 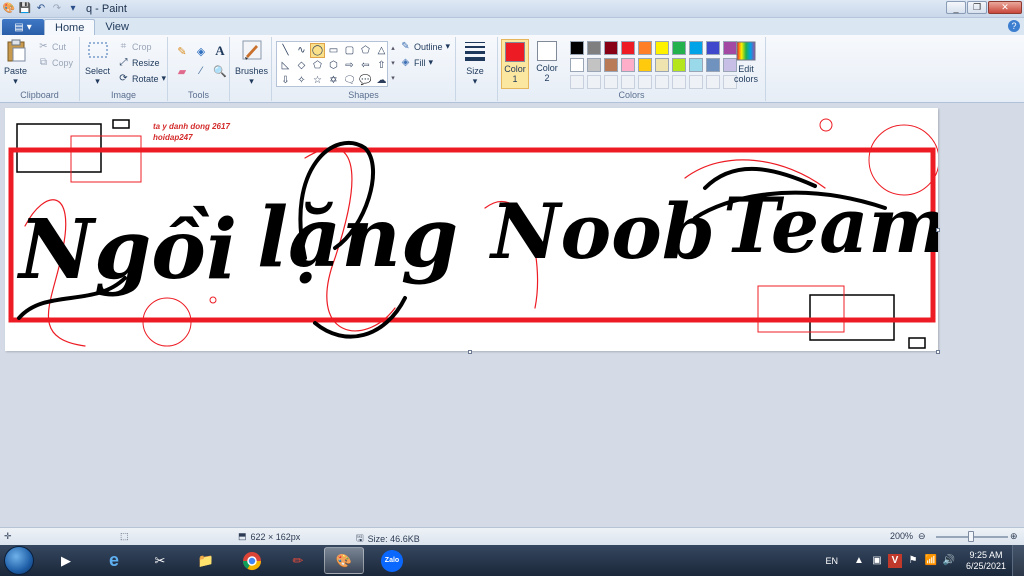 I want to click on resize-button: ⤢ Resize, so click(x=139, y=62).